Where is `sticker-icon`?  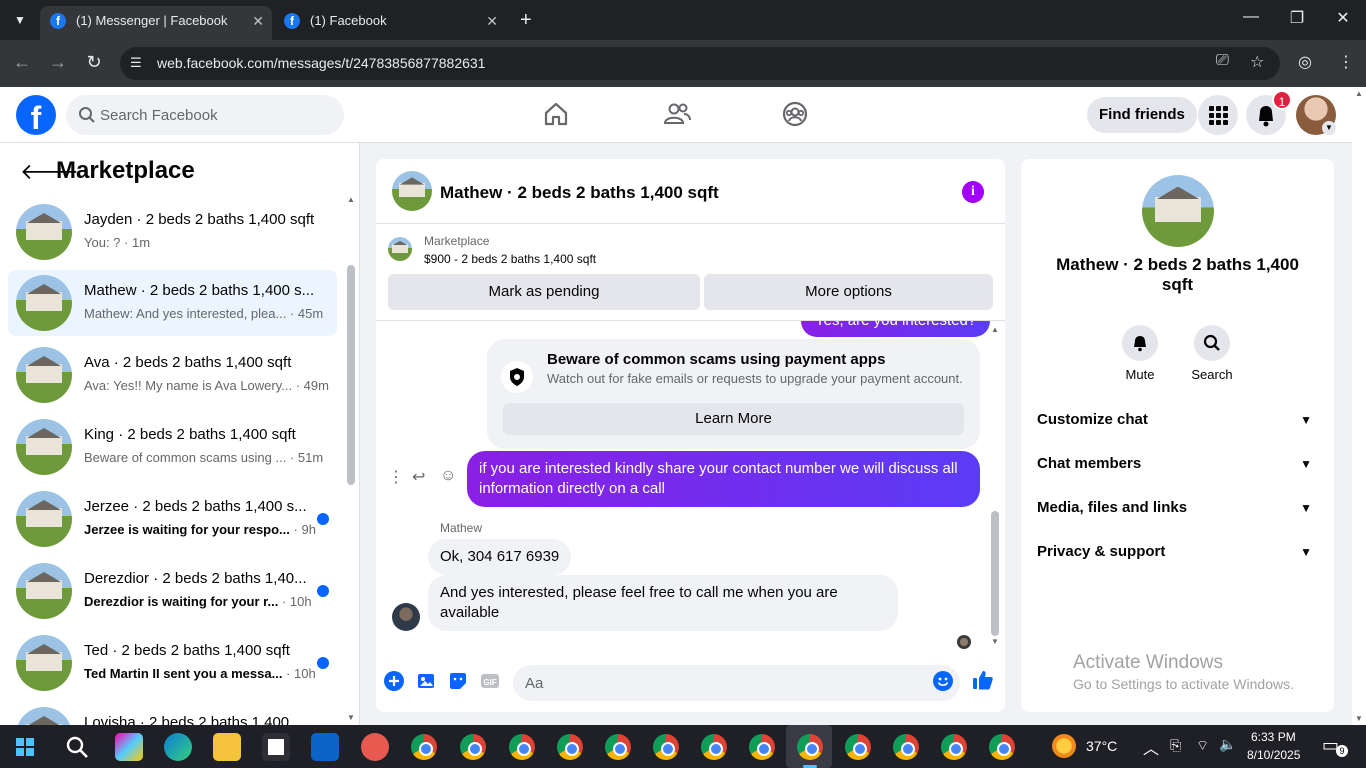
sticker-icon is located at coordinates (458, 681).